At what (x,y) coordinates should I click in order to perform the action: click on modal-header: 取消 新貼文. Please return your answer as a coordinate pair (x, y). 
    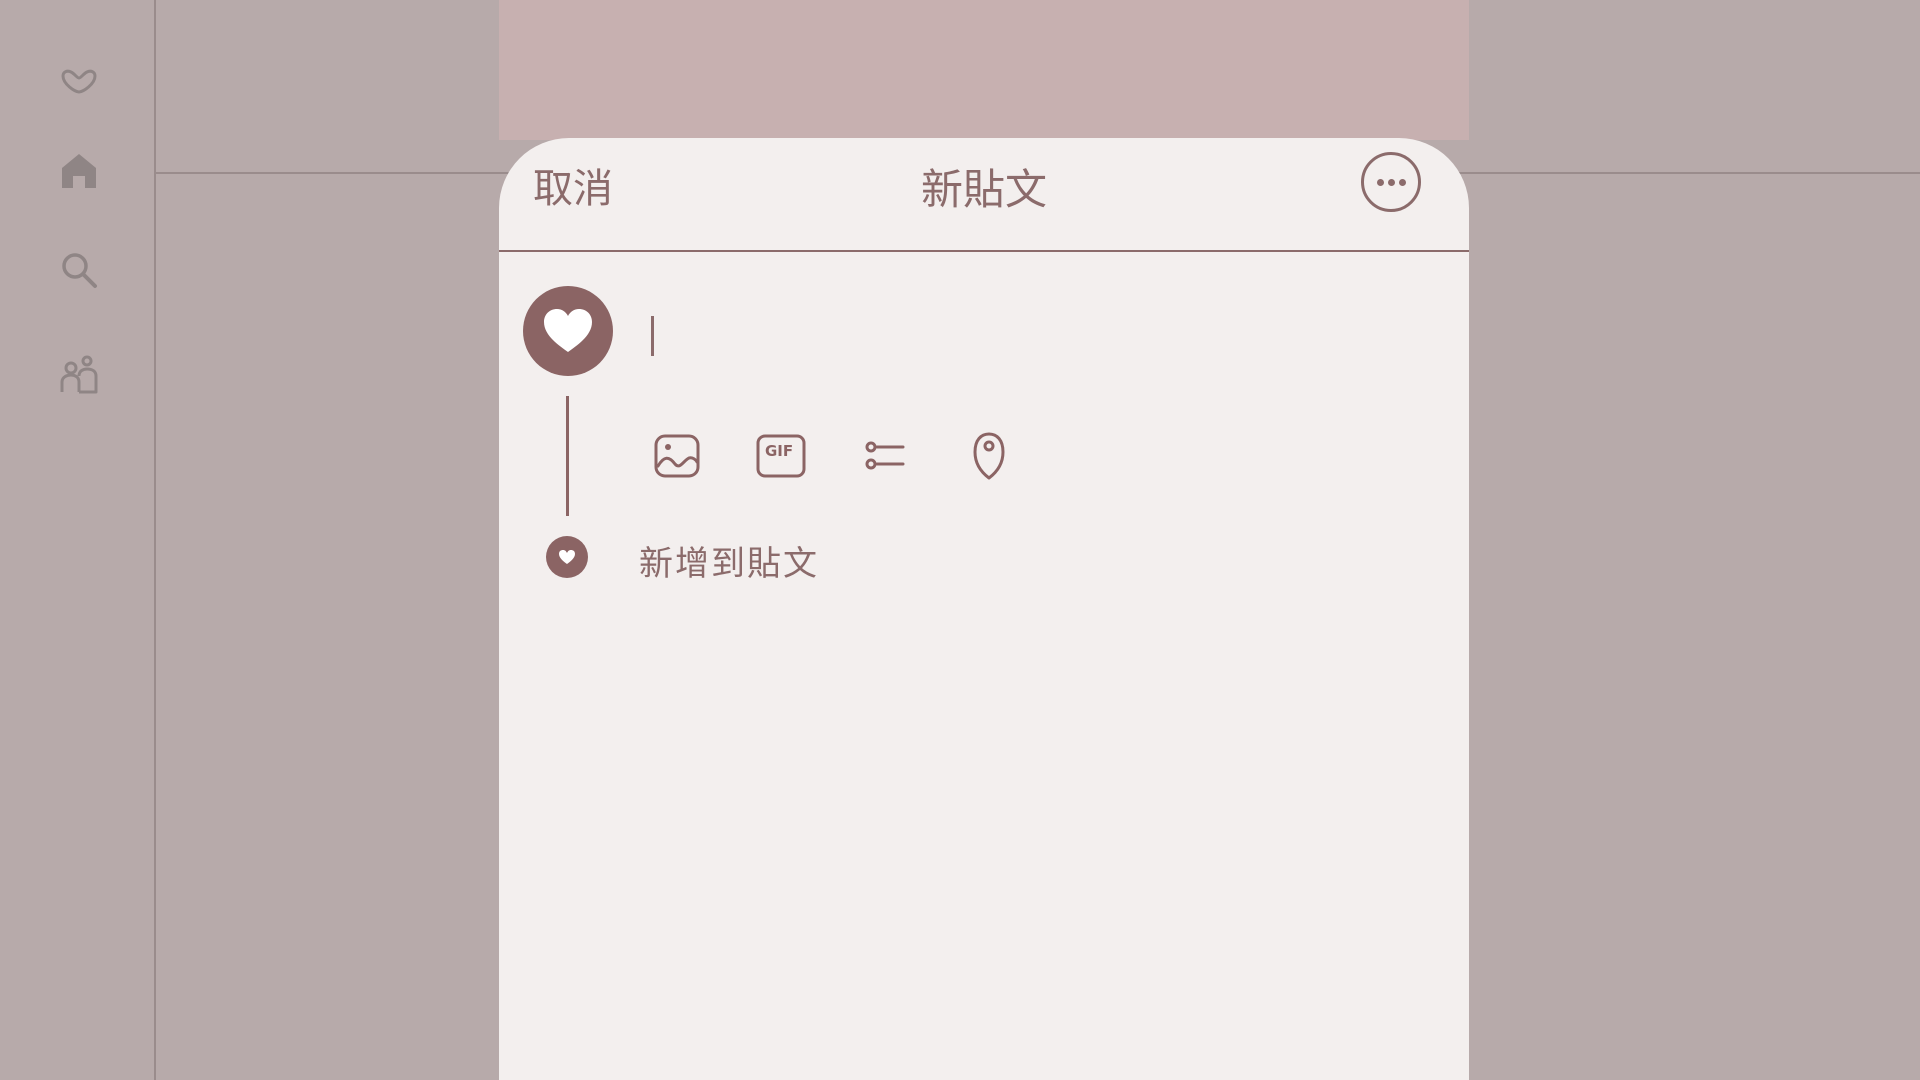
    Looking at the image, I should click on (984, 195).